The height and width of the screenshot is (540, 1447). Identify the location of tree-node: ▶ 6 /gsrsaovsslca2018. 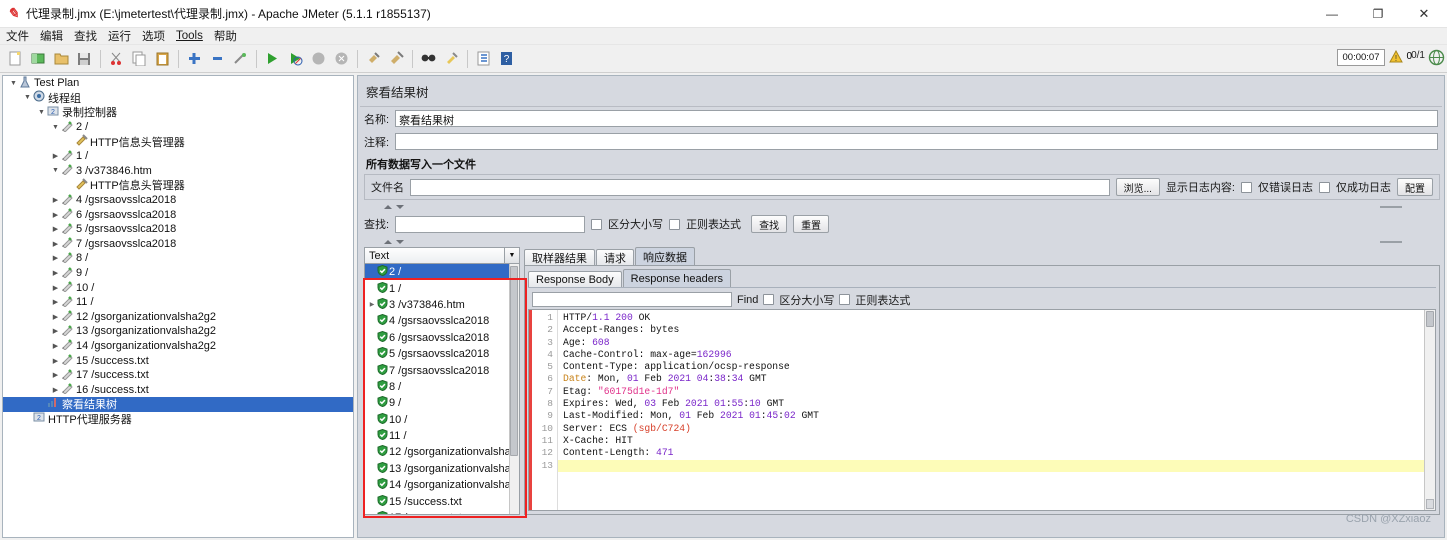
(178, 214).